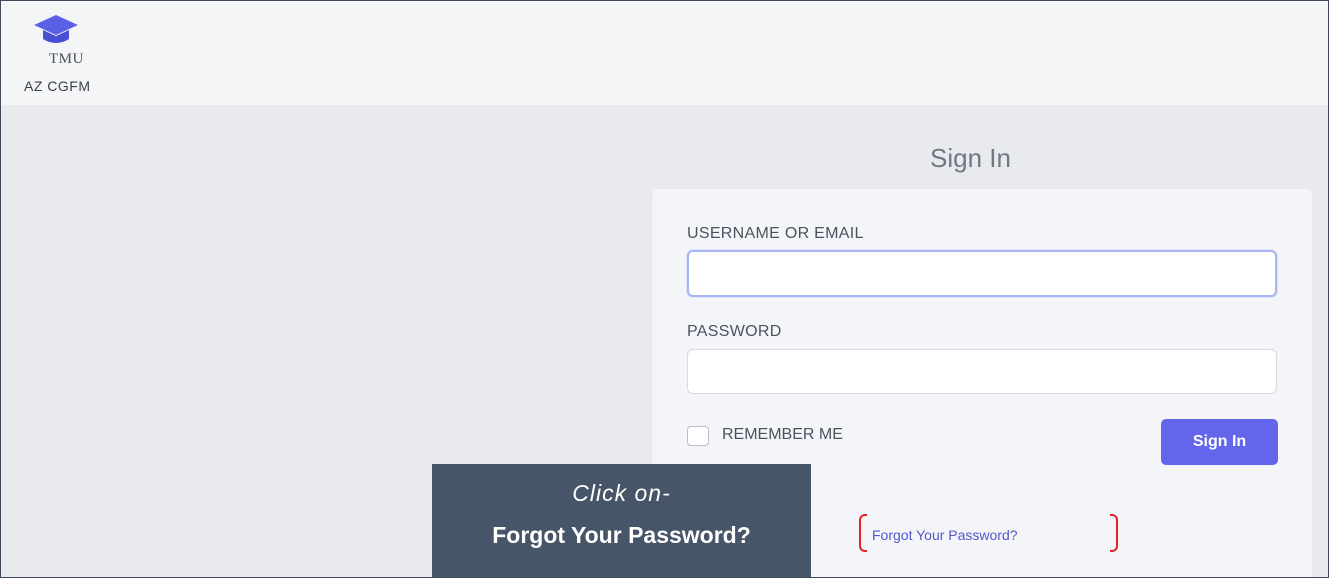 Image resolution: width=1329 pixels, height=578 pixels. Describe the element at coordinates (775, 233) in the screenshot. I see `username-label: USERNAME OR EMAIL` at that location.